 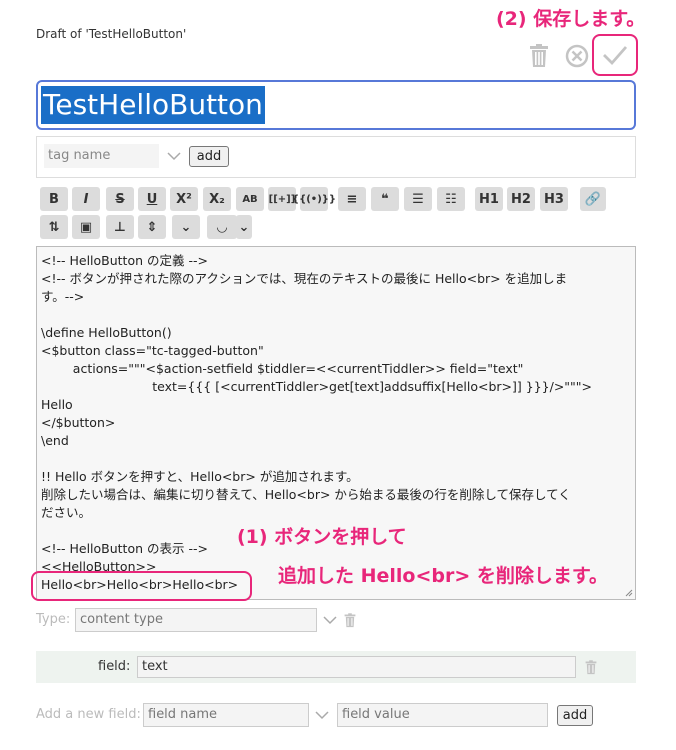 I want to click on underline-icon: U, so click(x=152, y=199).